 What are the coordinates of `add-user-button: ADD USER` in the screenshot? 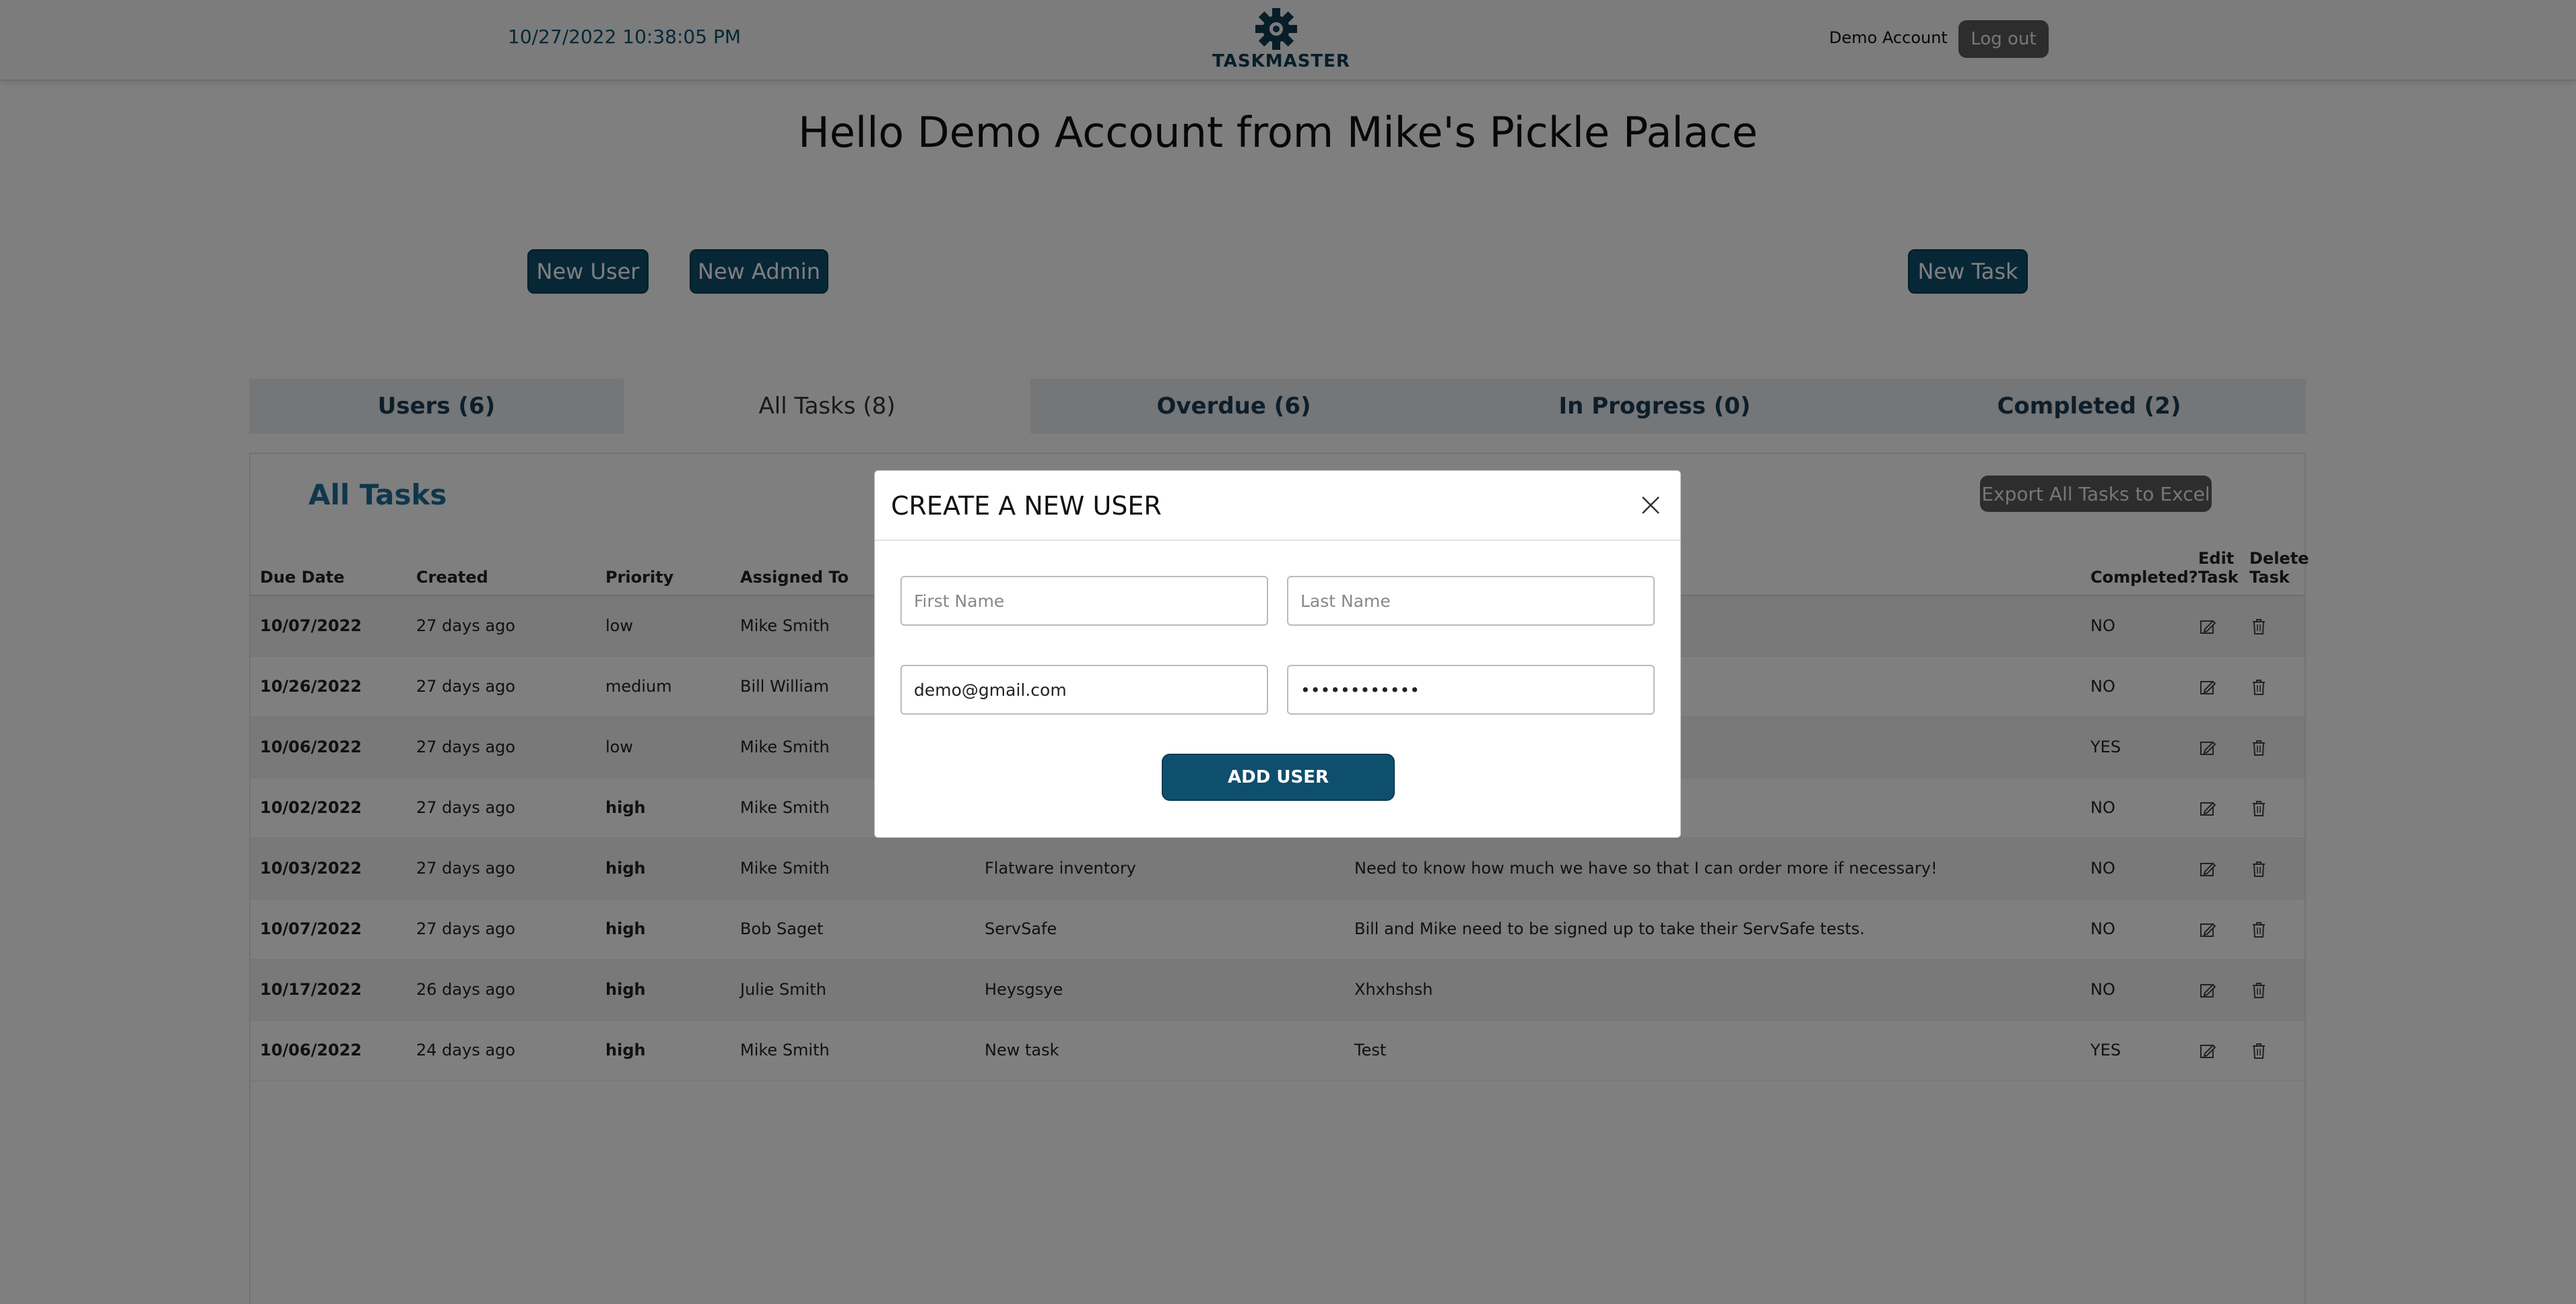 It's located at (1278, 777).